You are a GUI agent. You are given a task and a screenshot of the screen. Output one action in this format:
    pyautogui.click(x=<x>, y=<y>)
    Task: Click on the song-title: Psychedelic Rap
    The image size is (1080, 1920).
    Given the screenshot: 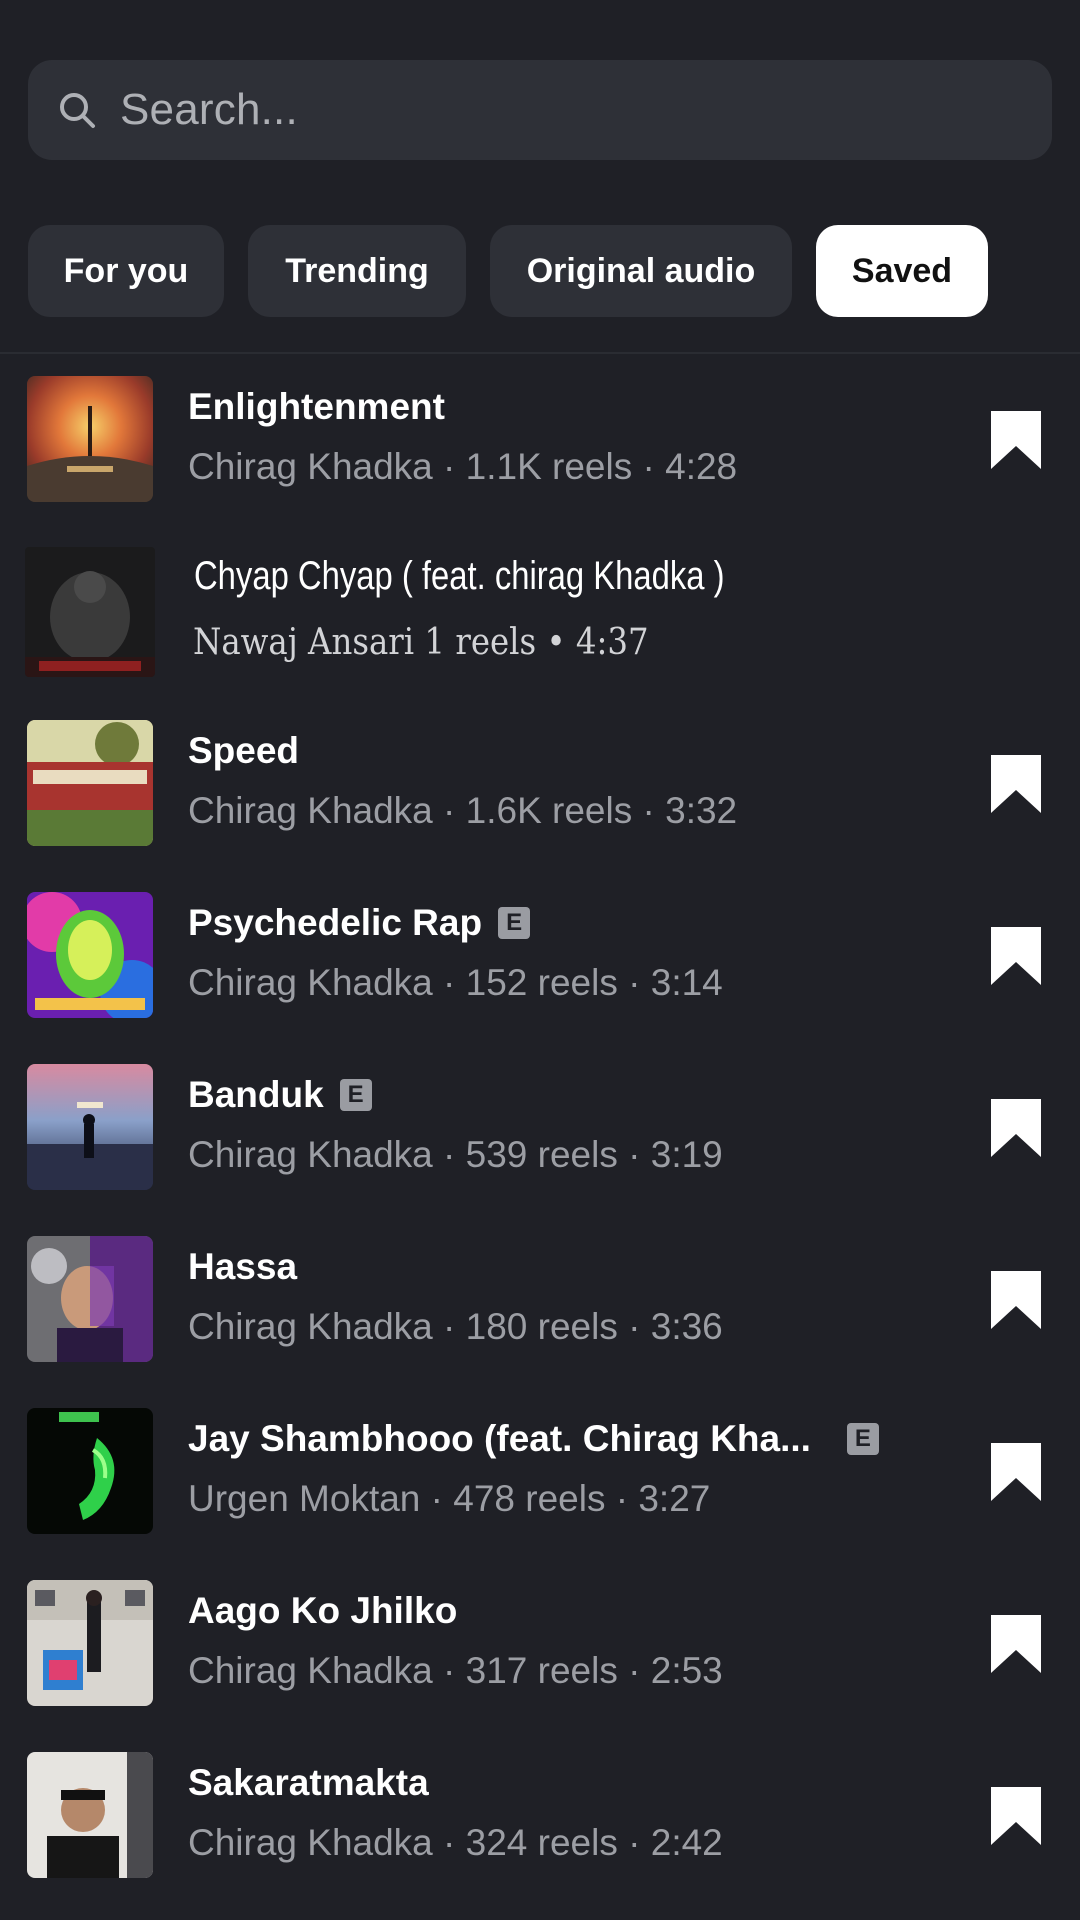 What is the action you would take?
    pyautogui.click(x=335, y=922)
    